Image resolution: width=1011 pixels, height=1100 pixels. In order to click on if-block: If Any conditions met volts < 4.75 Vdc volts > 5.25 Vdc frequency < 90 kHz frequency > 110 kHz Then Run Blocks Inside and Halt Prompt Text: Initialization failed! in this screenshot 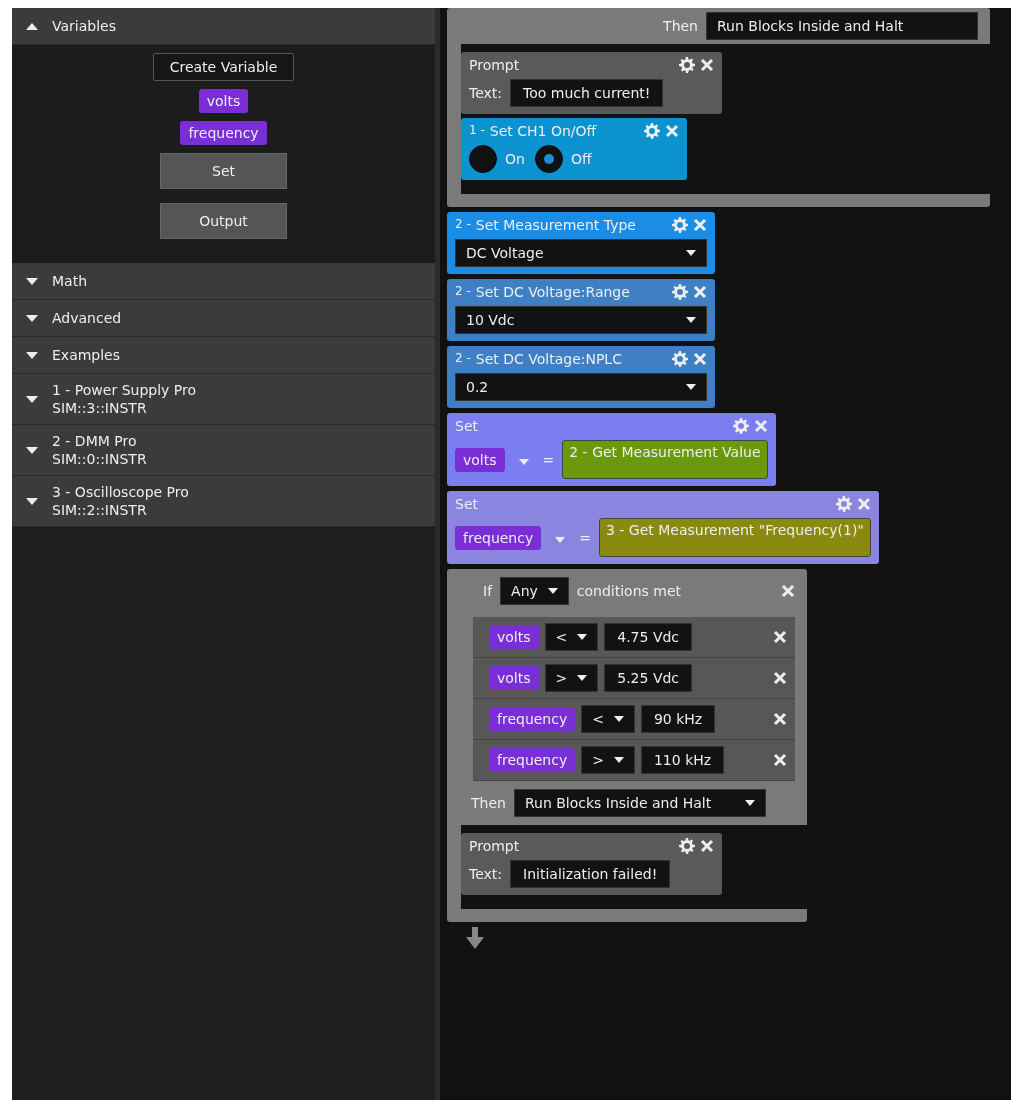, I will do `click(627, 745)`.